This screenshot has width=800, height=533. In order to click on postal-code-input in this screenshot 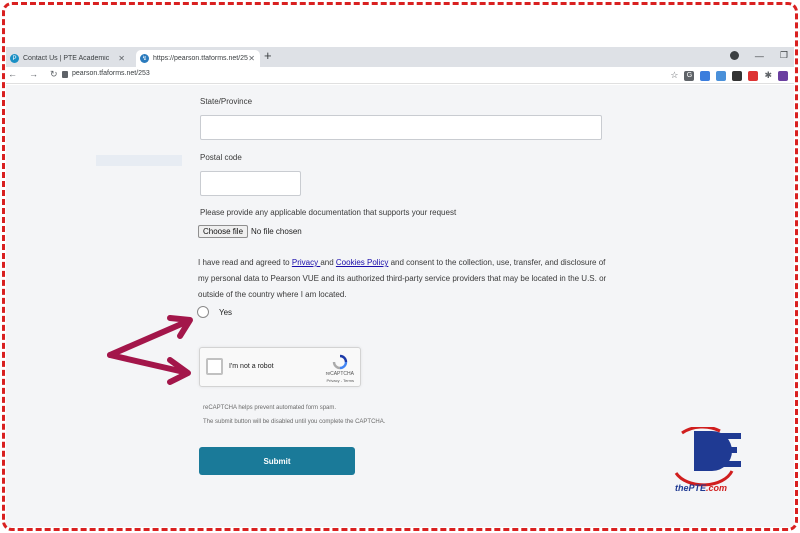, I will do `click(250, 183)`.